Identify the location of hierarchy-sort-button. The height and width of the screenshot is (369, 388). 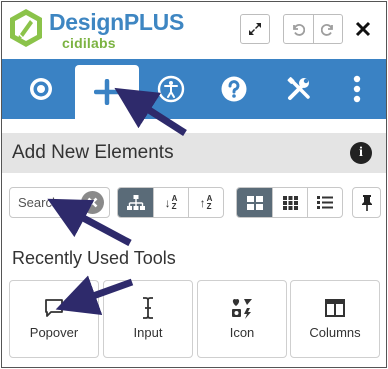
(135, 202).